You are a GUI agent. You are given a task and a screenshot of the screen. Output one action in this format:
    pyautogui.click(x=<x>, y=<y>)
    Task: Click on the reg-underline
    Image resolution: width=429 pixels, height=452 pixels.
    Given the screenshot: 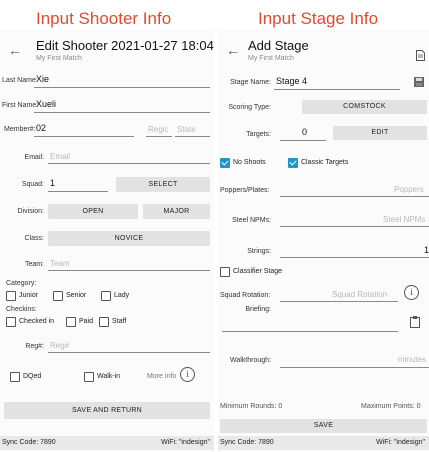 What is the action you would take?
    pyautogui.click(x=129, y=352)
    